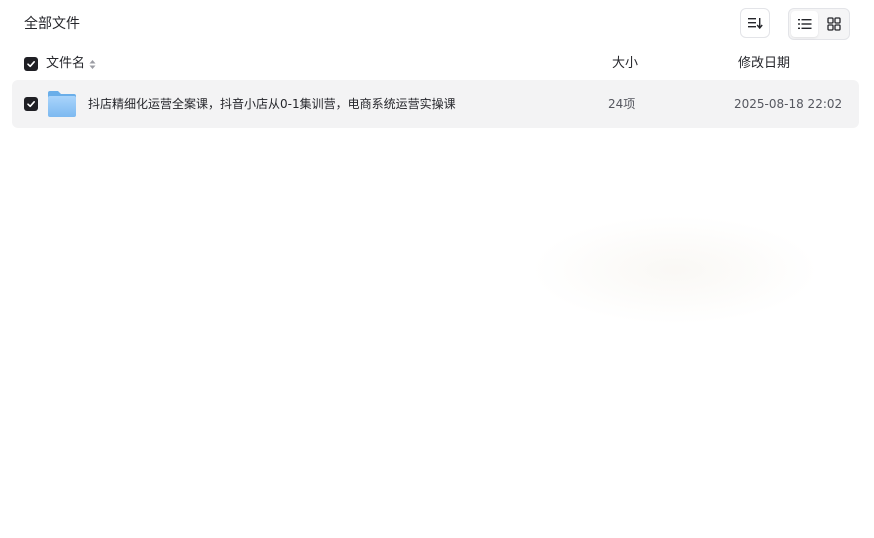 The width and height of the screenshot is (874, 538). I want to click on file-modified-date: 2025-08-18 22:02, so click(788, 104).